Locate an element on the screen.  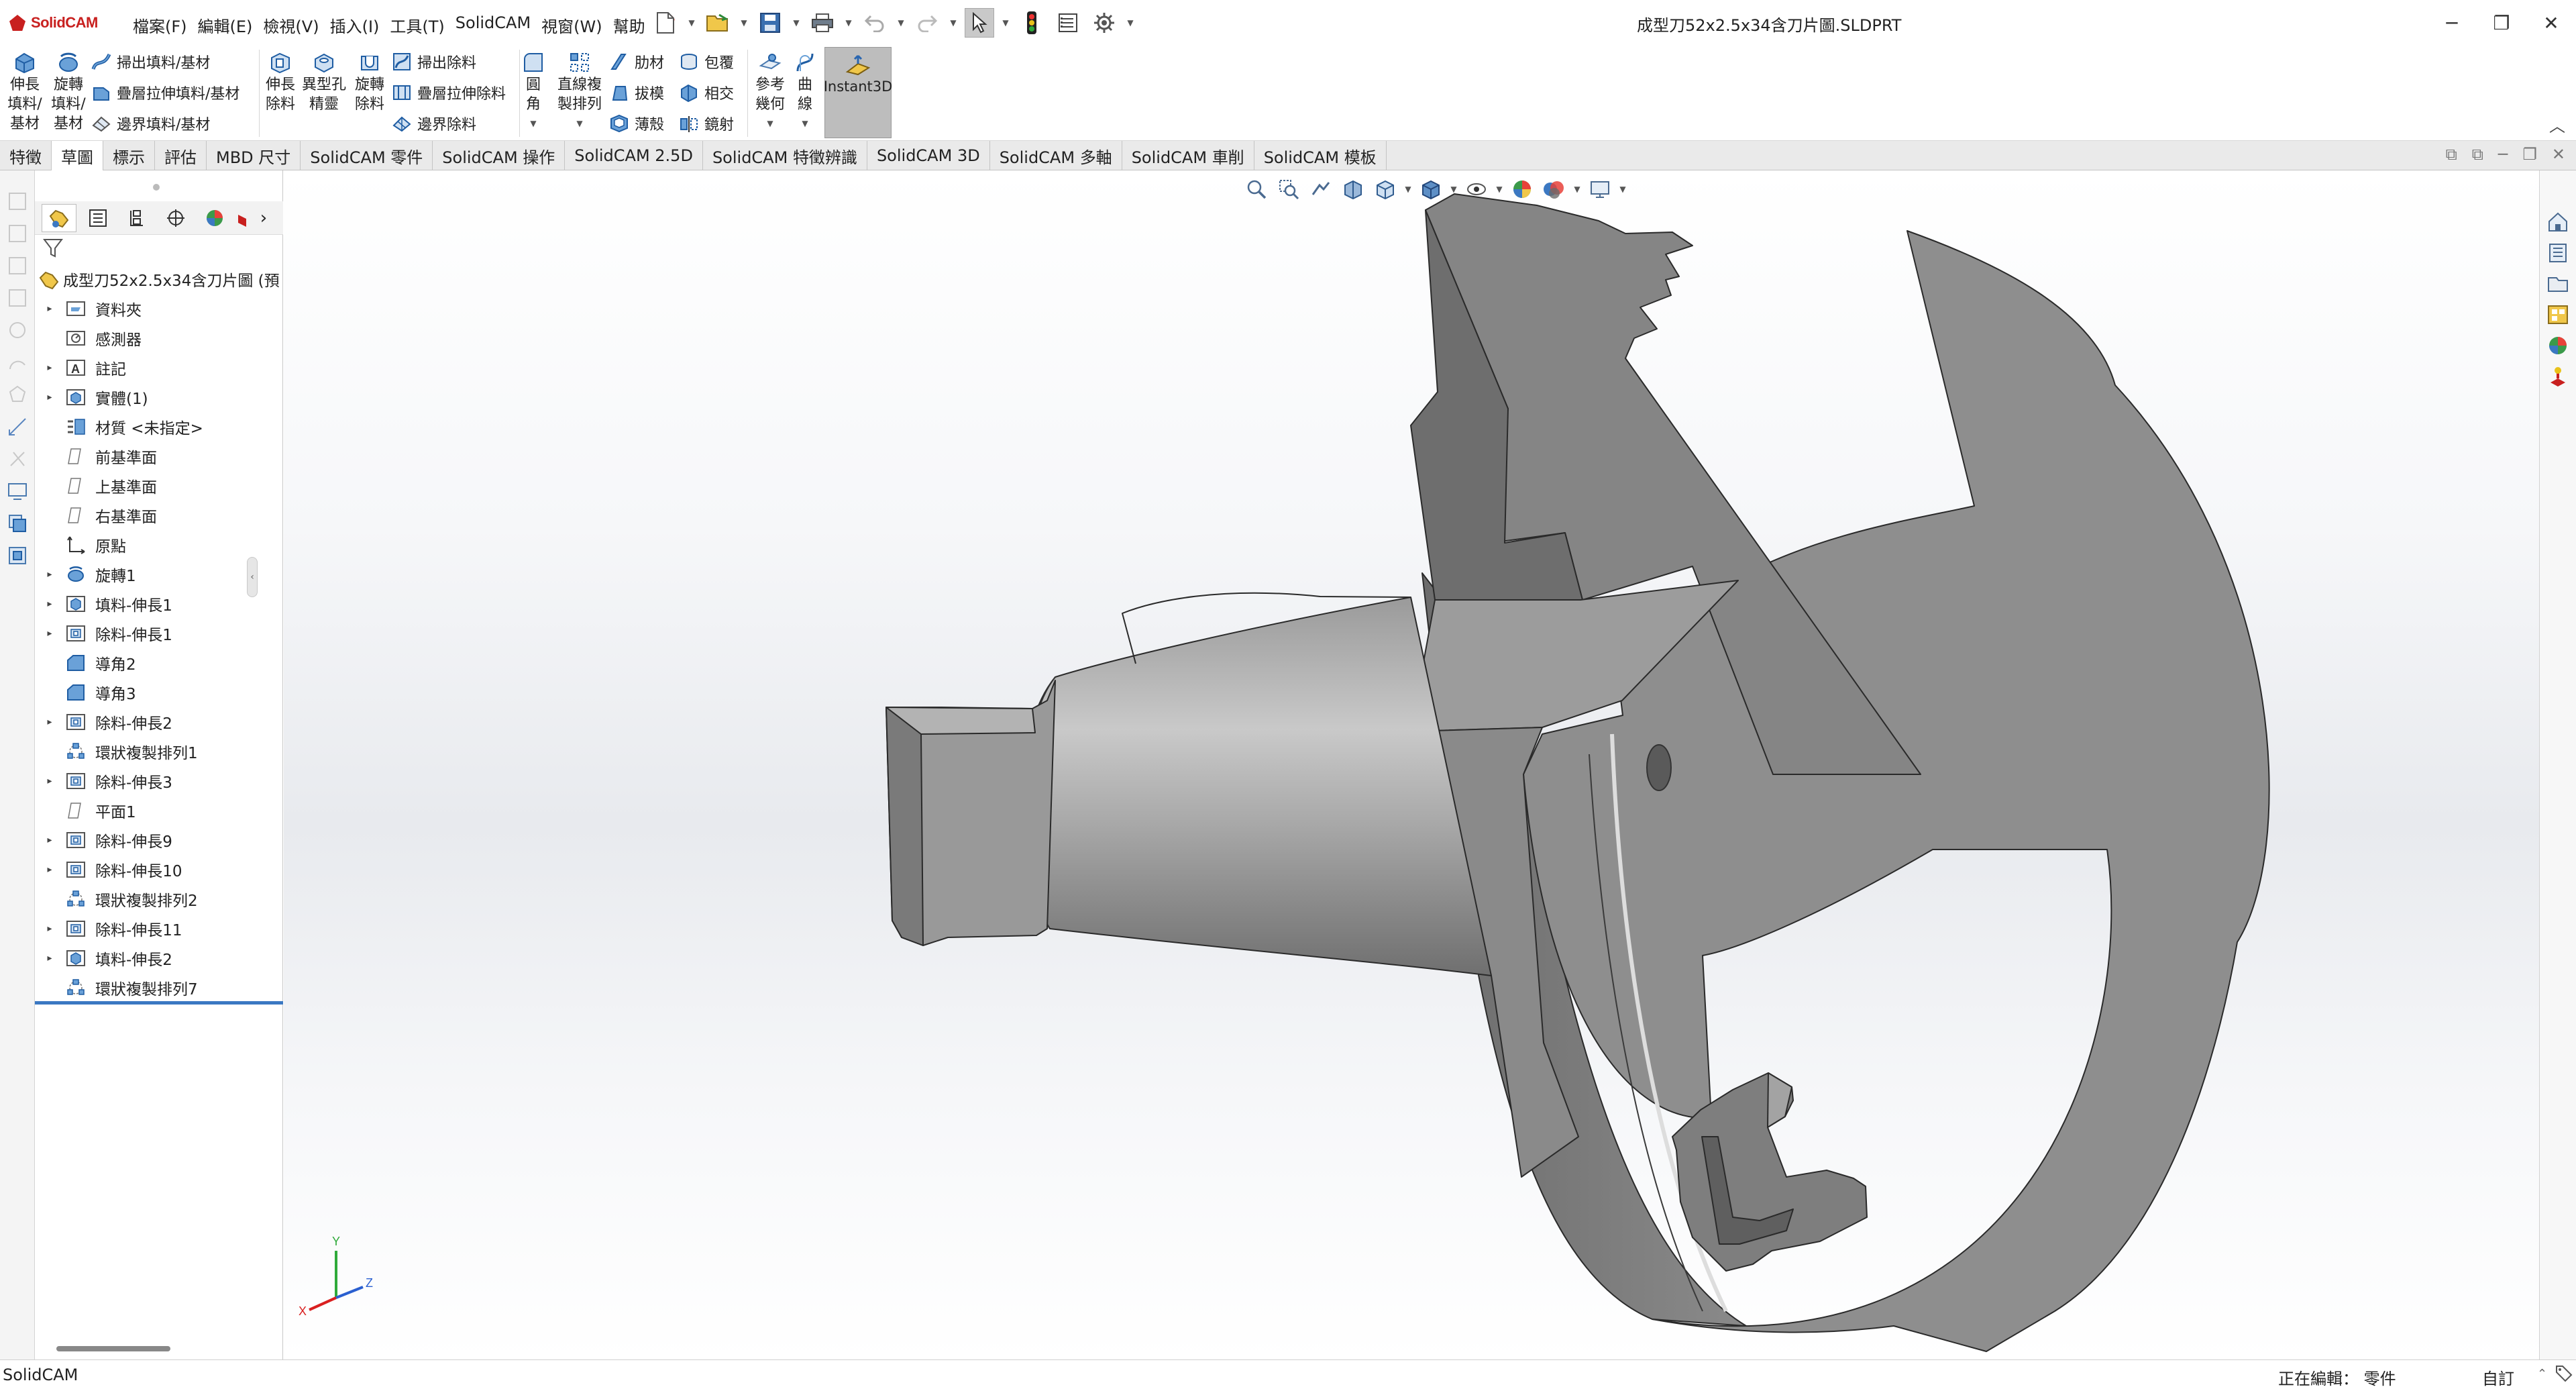
design-library-icon is located at coordinates (2557, 253).